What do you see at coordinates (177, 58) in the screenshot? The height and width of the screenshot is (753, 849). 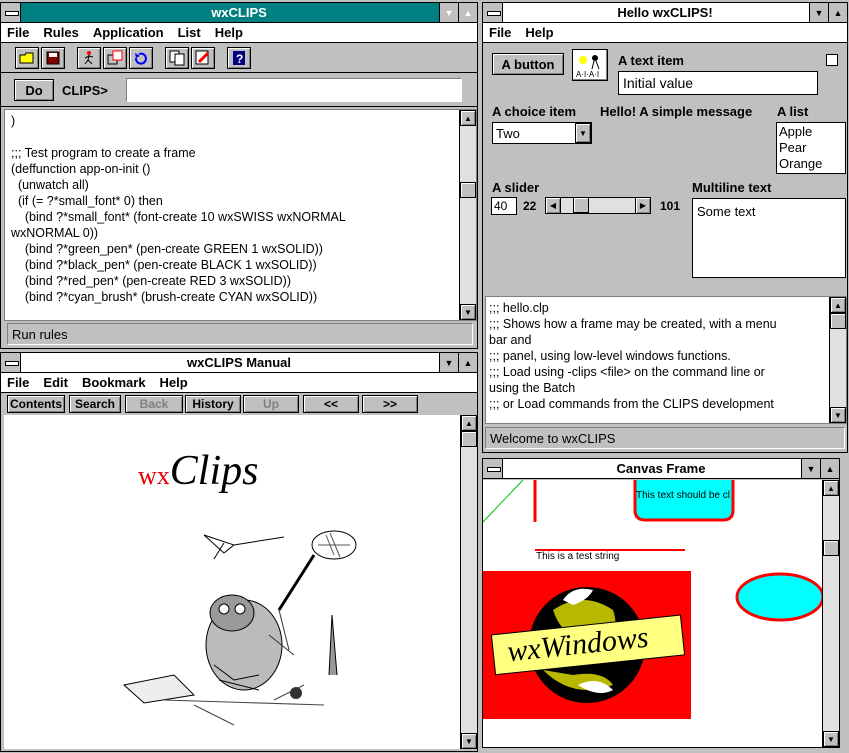 I see `copy-icon` at bounding box center [177, 58].